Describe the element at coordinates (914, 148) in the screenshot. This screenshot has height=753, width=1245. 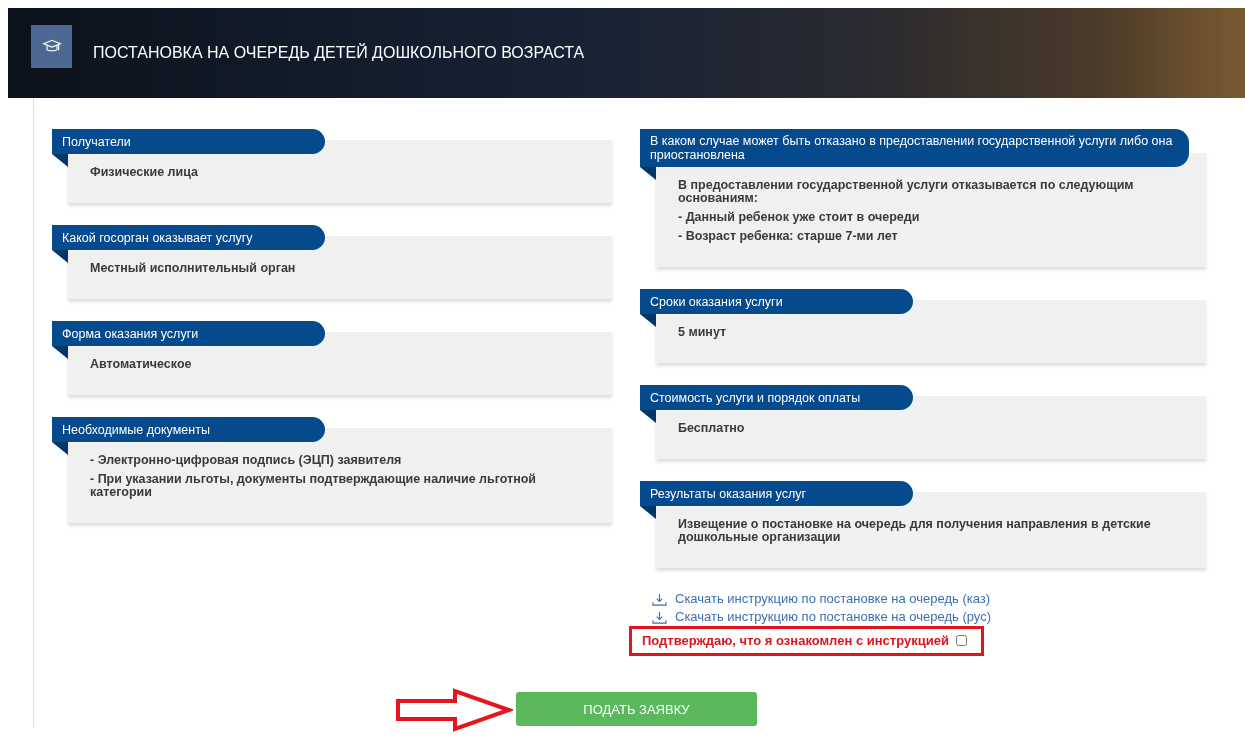
I see `card-title: В каком случае может быть отказано в предоставлении государственной услуги либо она приостановлена` at that location.